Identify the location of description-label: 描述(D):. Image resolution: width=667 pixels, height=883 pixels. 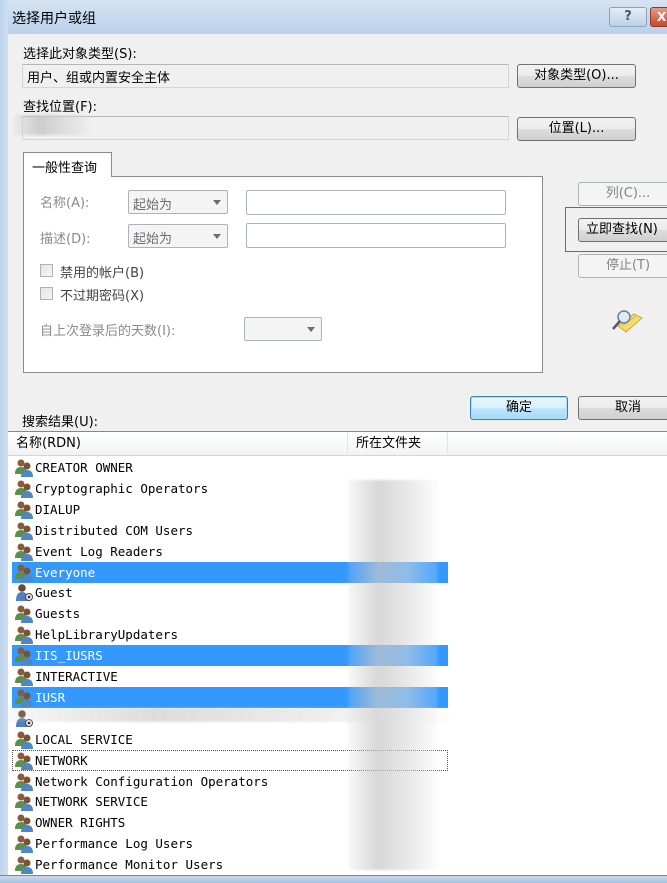
(65, 239).